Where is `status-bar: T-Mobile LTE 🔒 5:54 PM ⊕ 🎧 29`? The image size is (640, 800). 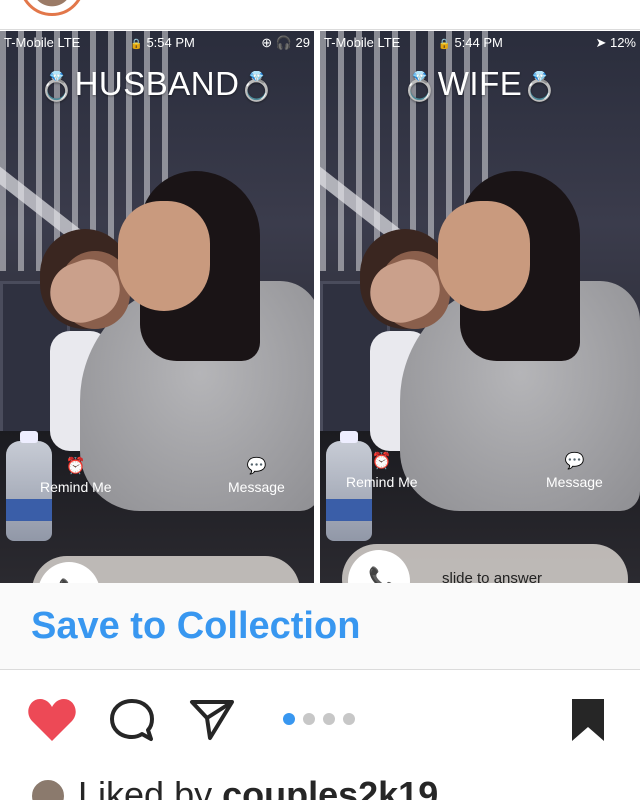
status-bar: T-Mobile LTE 🔒 5:54 PM ⊕ 🎧 29 is located at coordinates (157, 42).